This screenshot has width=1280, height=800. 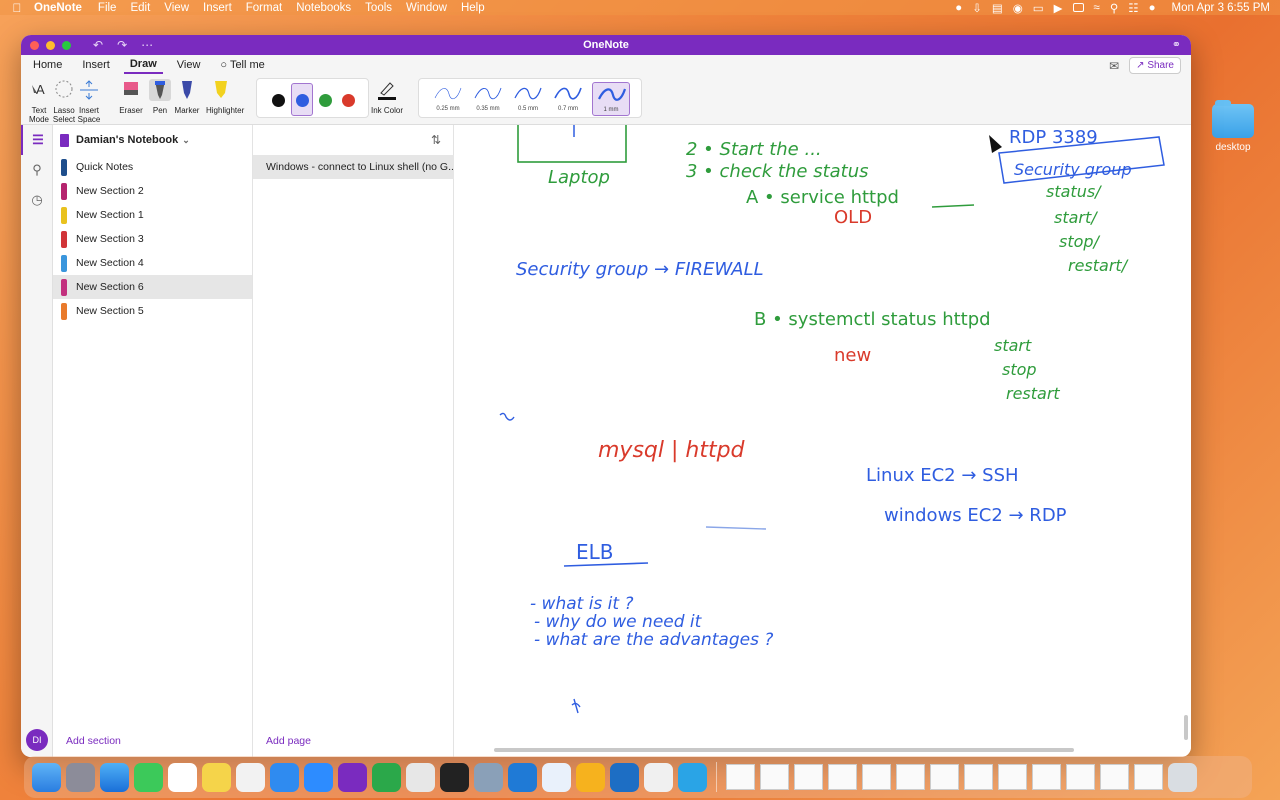 What do you see at coordinates (107, 8) in the screenshot?
I see `menu-file: File` at bounding box center [107, 8].